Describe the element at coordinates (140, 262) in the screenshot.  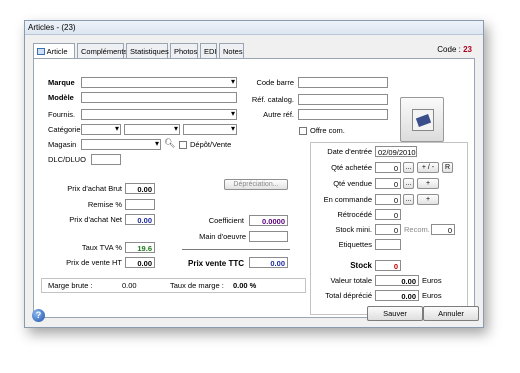
I see `prix-vente-ht-input: 0.00` at that location.